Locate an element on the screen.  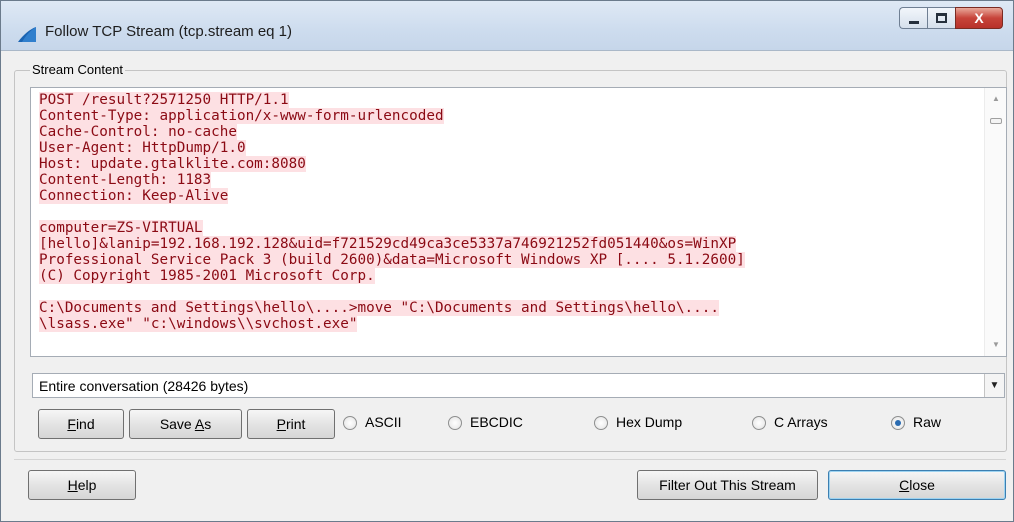
print-button: Print is located at coordinates (291, 424).